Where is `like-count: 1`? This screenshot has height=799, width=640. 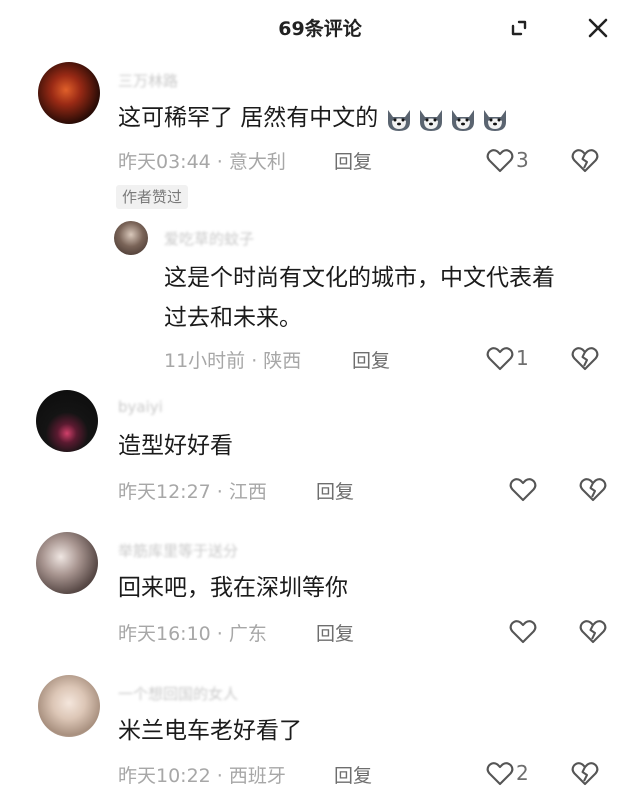
like-count: 1 is located at coordinates (522, 358).